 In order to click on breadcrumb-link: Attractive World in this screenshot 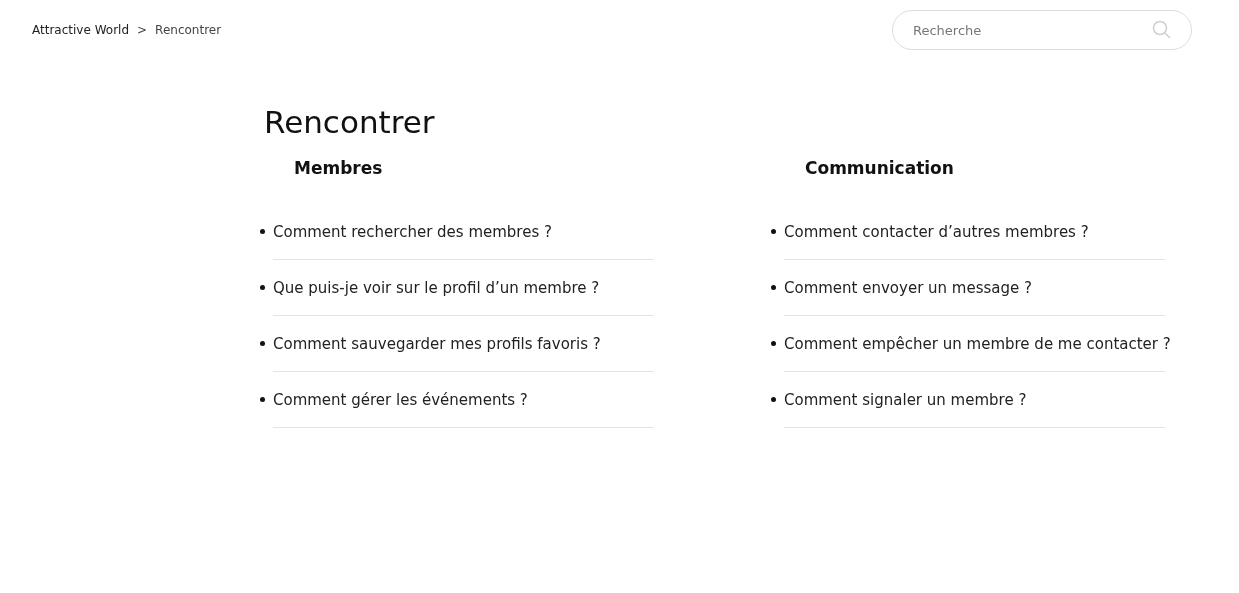, I will do `click(81, 30)`.